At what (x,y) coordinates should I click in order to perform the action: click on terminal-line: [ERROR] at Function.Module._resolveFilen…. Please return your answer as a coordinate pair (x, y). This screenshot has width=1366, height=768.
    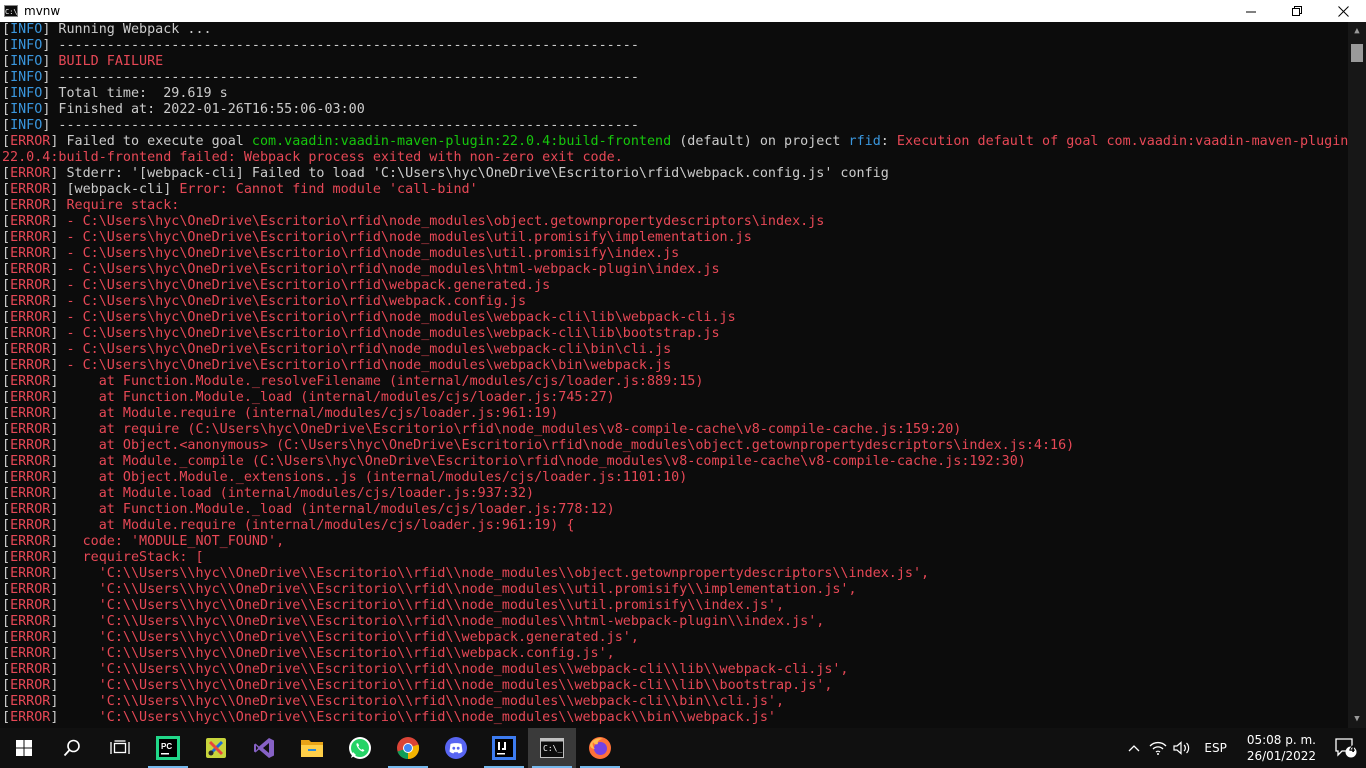
    Looking at the image, I should click on (353, 381).